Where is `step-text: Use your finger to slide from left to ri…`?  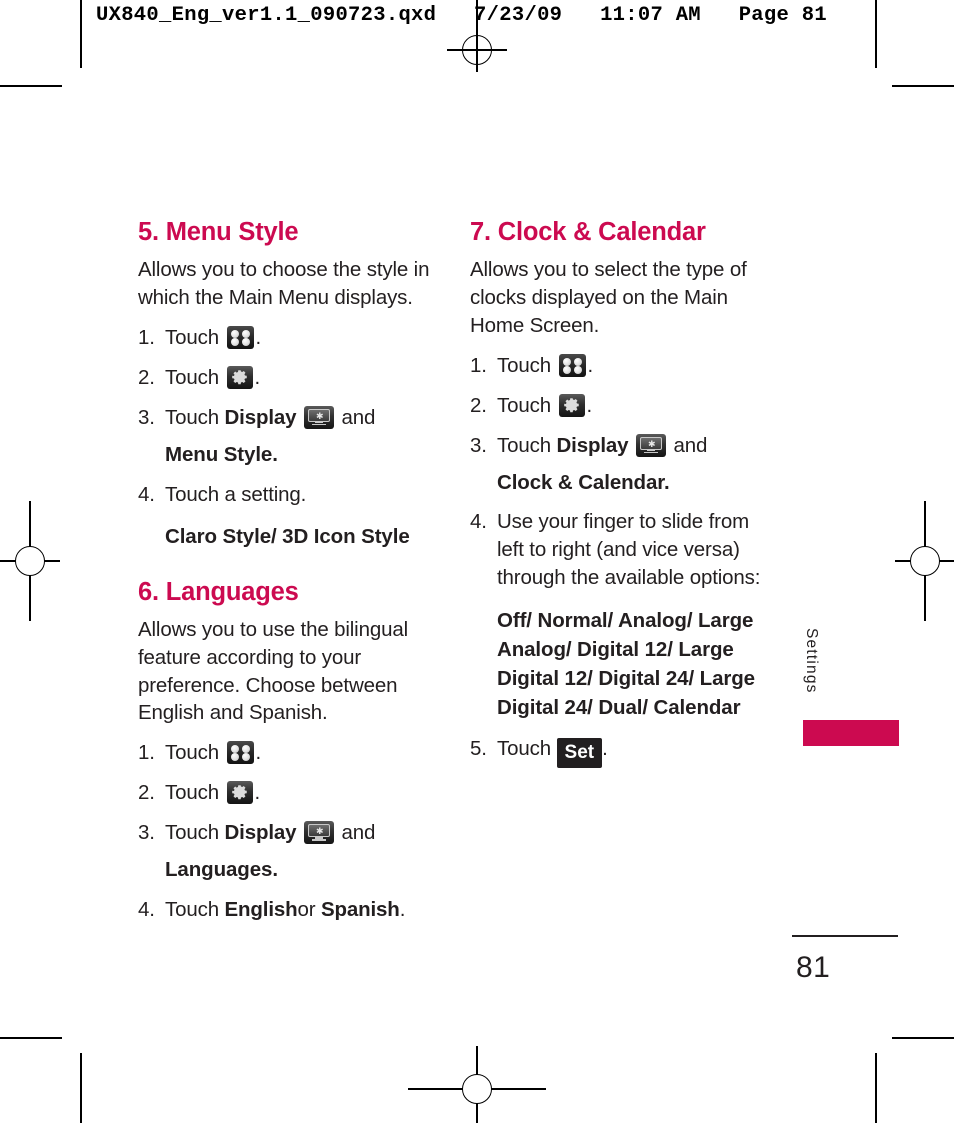 step-text: Use your finger to slide from left to ri… is located at coordinates (629, 550).